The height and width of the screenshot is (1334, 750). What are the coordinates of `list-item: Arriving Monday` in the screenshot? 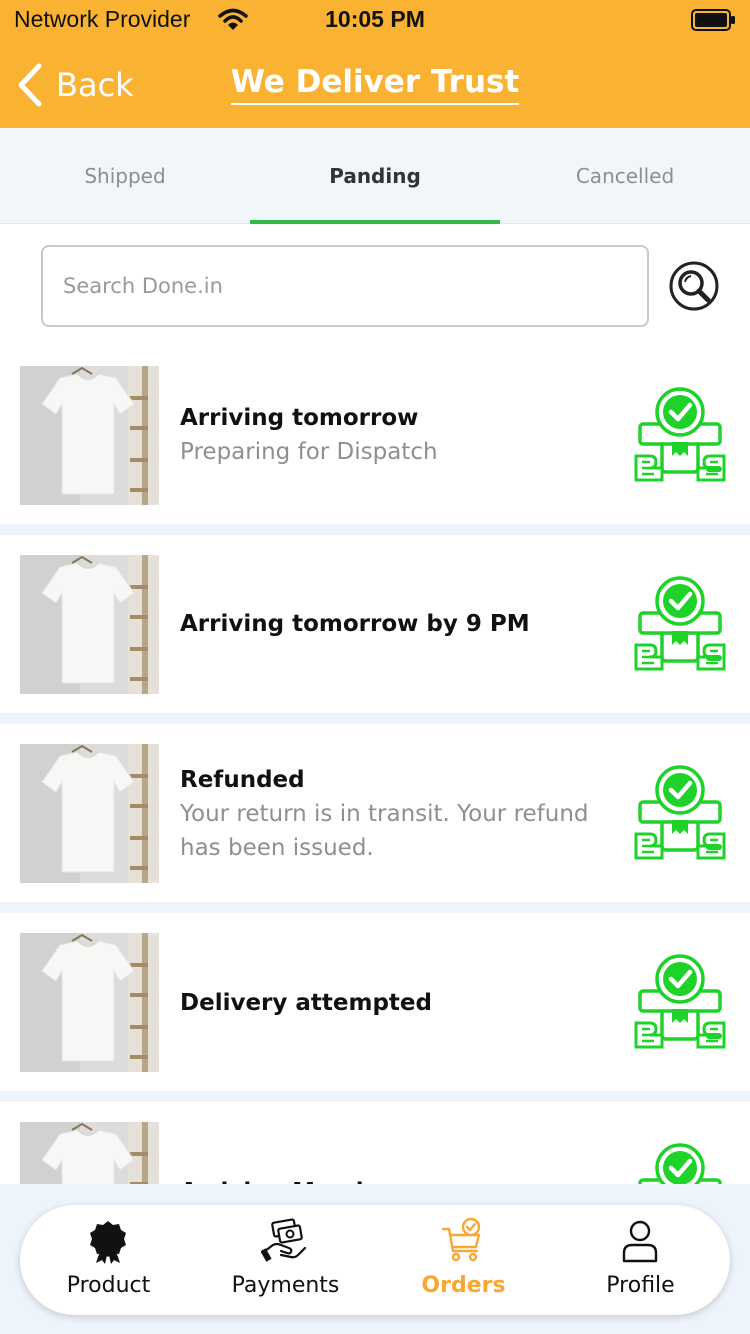 It's located at (375, 1143).